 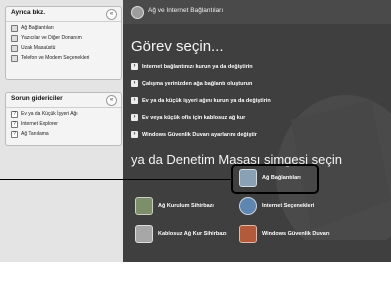 What do you see at coordinates (14, 28) in the screenshot?
I see `network-connections-icon` at bounding box center [14, 28].